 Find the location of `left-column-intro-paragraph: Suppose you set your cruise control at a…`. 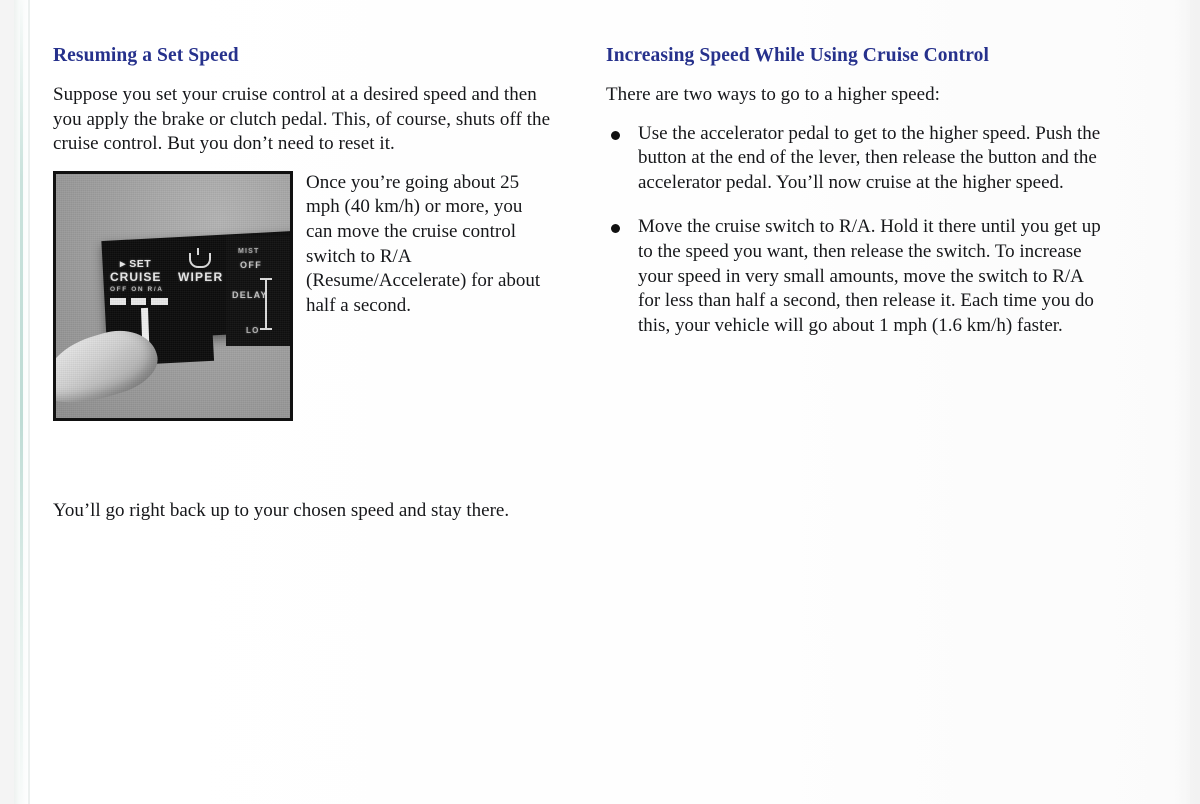

left-column-intro-paragraph: Suppose you set your cruise control at a… is located at coordinates (302, 119).